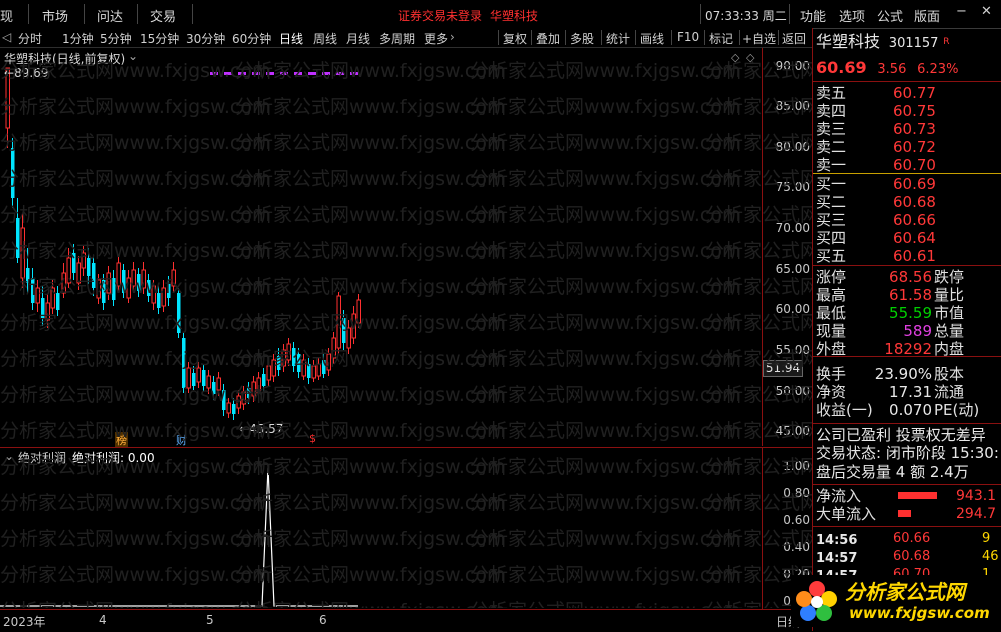 This screenshot has height=632, width=1001. What do you see at coordinates (792, 269) in the screenshot?
I see `y-tick: 65.00` at bounding box center [792, 269].